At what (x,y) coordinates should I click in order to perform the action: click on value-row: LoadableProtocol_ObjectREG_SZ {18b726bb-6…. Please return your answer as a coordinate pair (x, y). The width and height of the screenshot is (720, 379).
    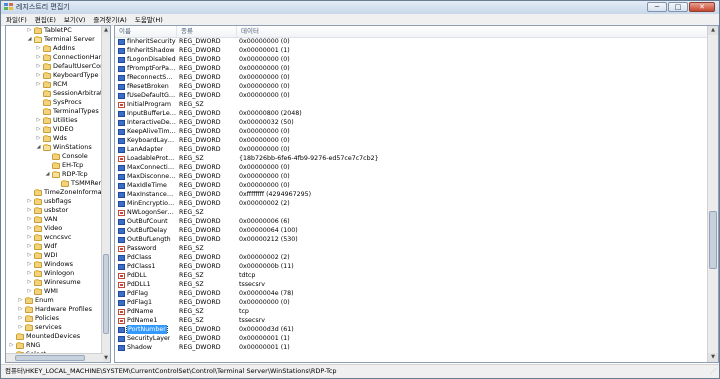
    Looking at the image, I should click on (412, 158).